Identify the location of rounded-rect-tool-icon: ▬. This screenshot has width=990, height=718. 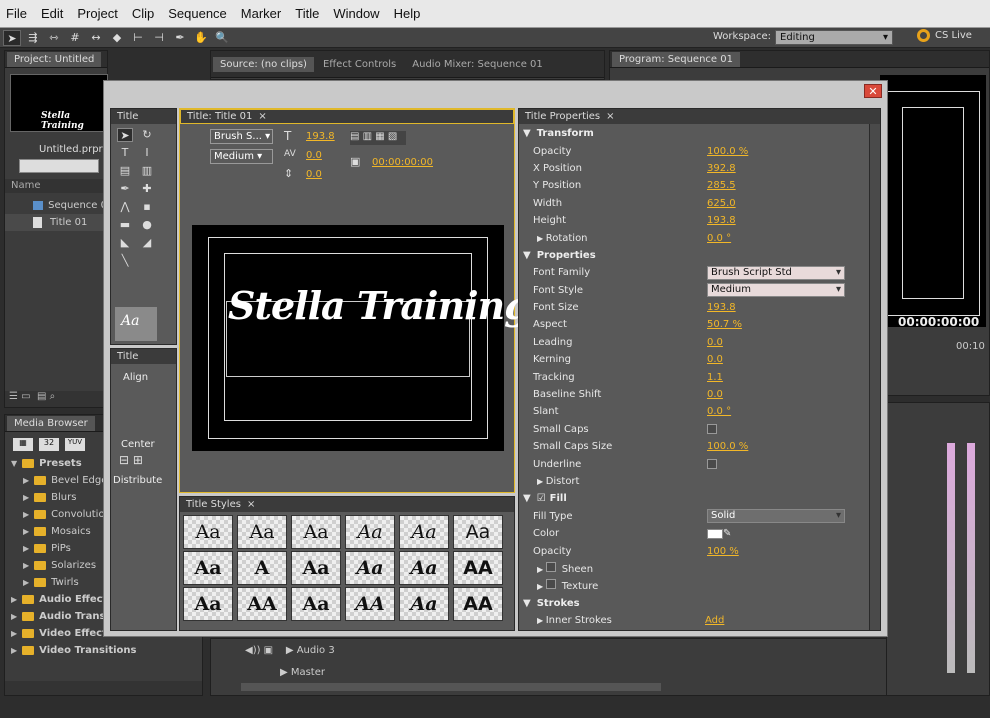
(125, 225).